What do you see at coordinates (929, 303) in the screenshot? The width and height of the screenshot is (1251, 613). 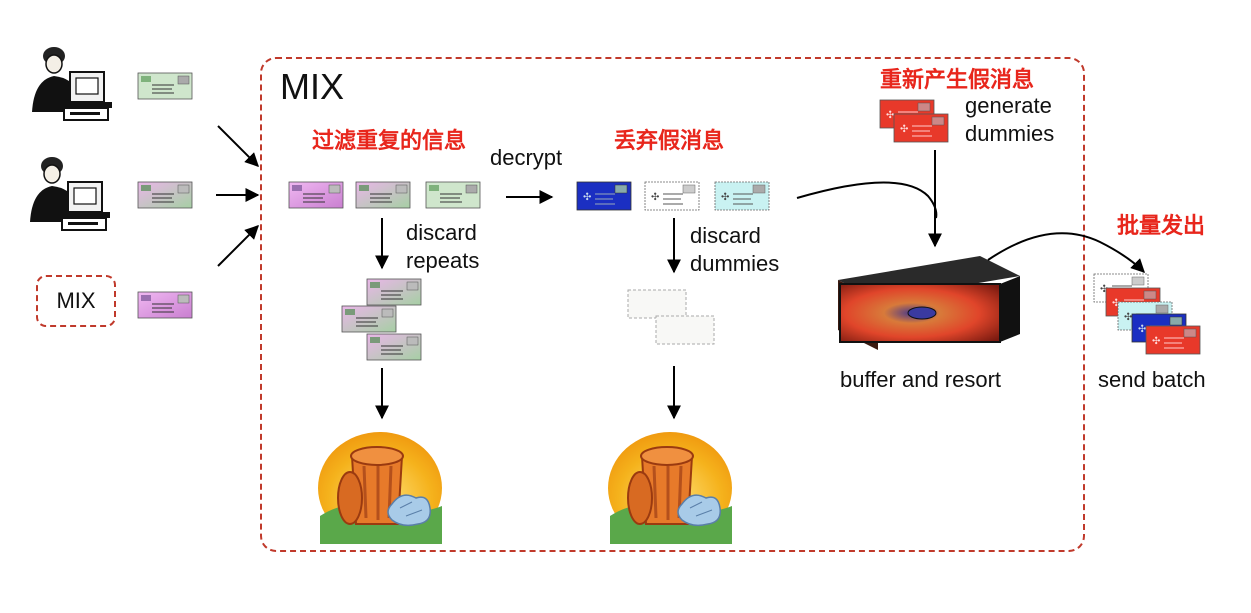 I see `buffer-box-icon` at bounding box center [929, 303].